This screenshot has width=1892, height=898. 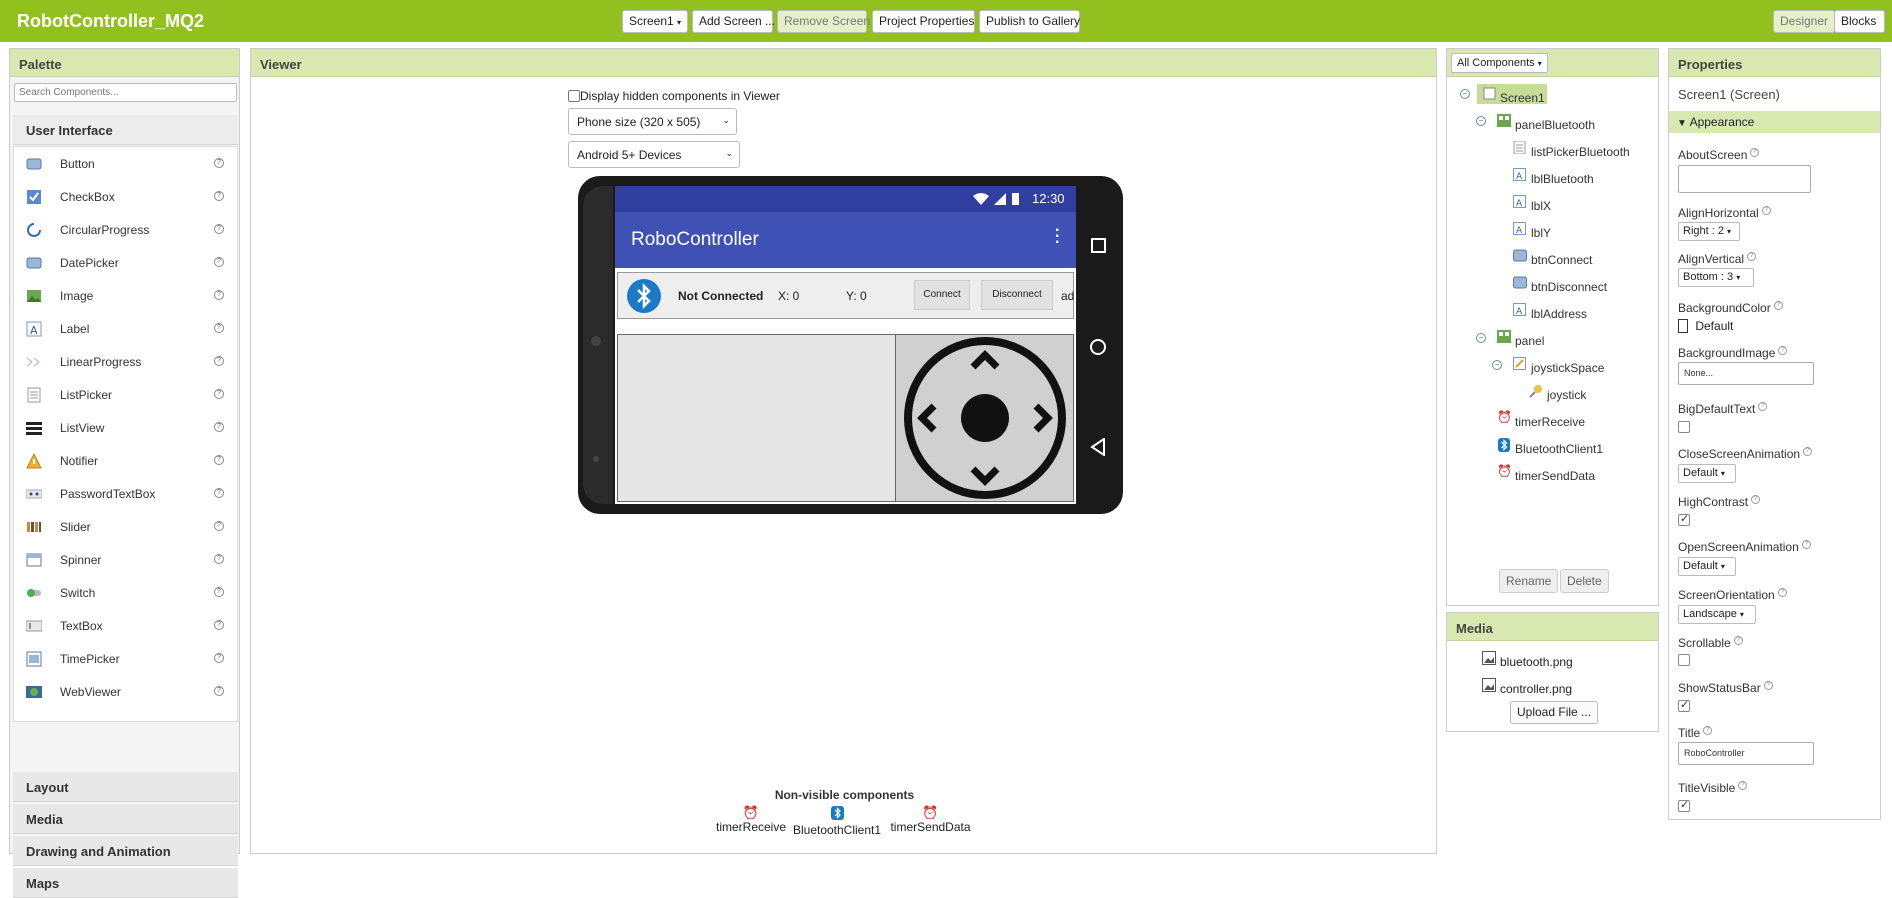 I want to click on palette-item-switch: Switch ?, so click(x=126, y=592).